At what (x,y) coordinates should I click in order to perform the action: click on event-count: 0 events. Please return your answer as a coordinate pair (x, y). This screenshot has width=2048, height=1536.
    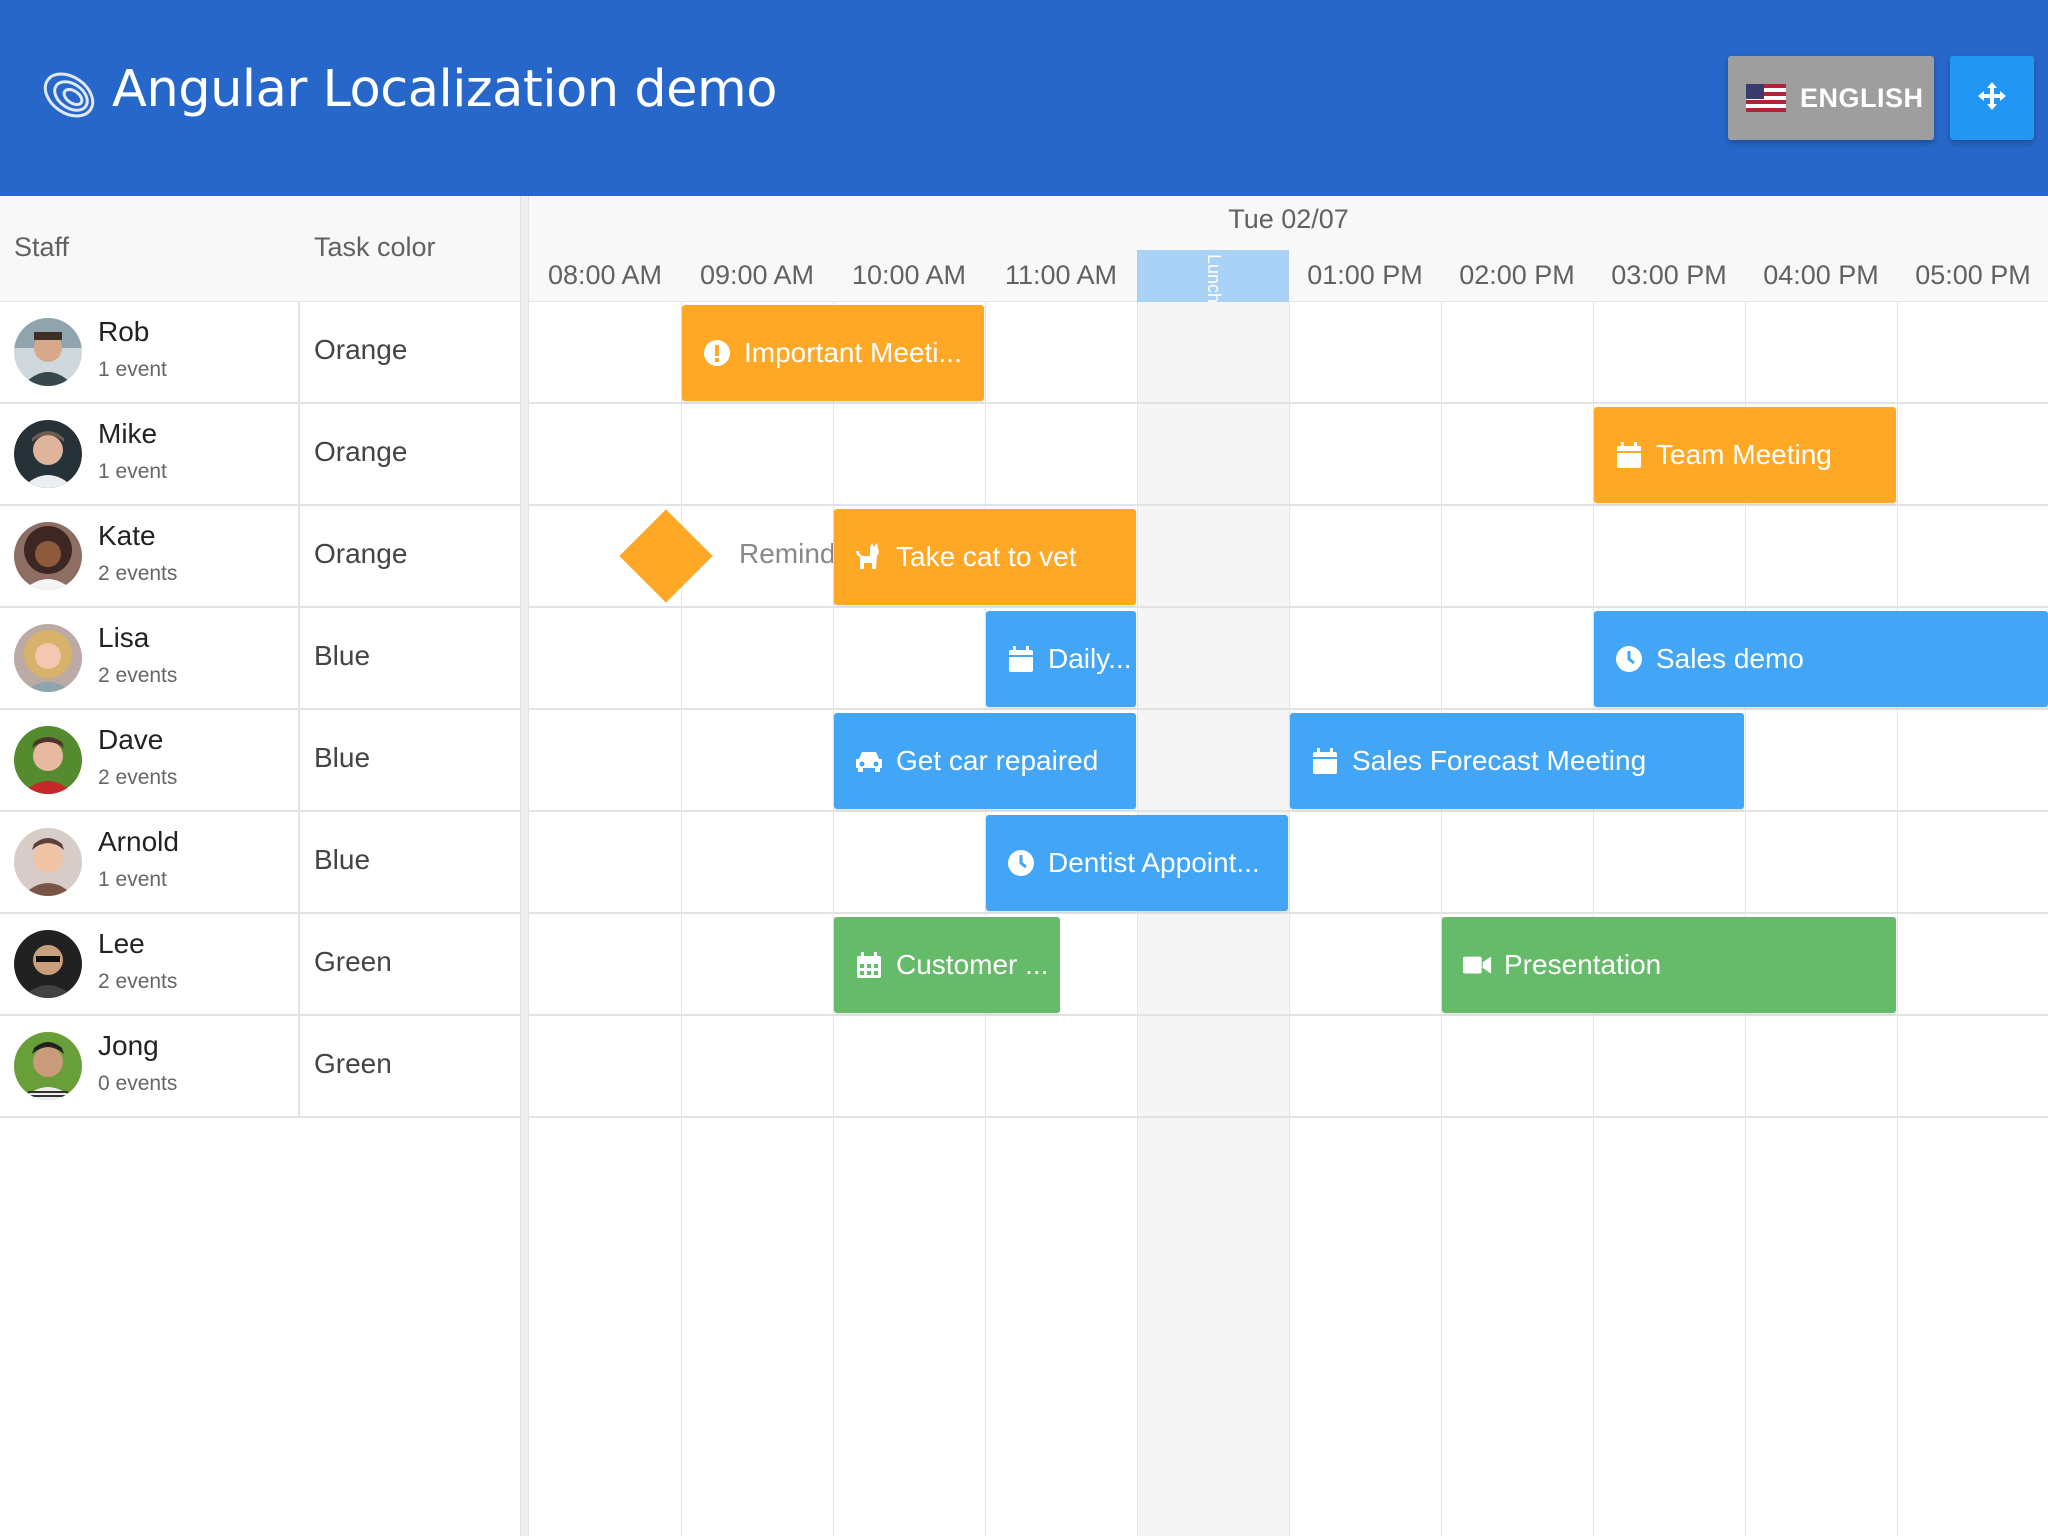
    Looking at the image, I should click on (138, 1083).